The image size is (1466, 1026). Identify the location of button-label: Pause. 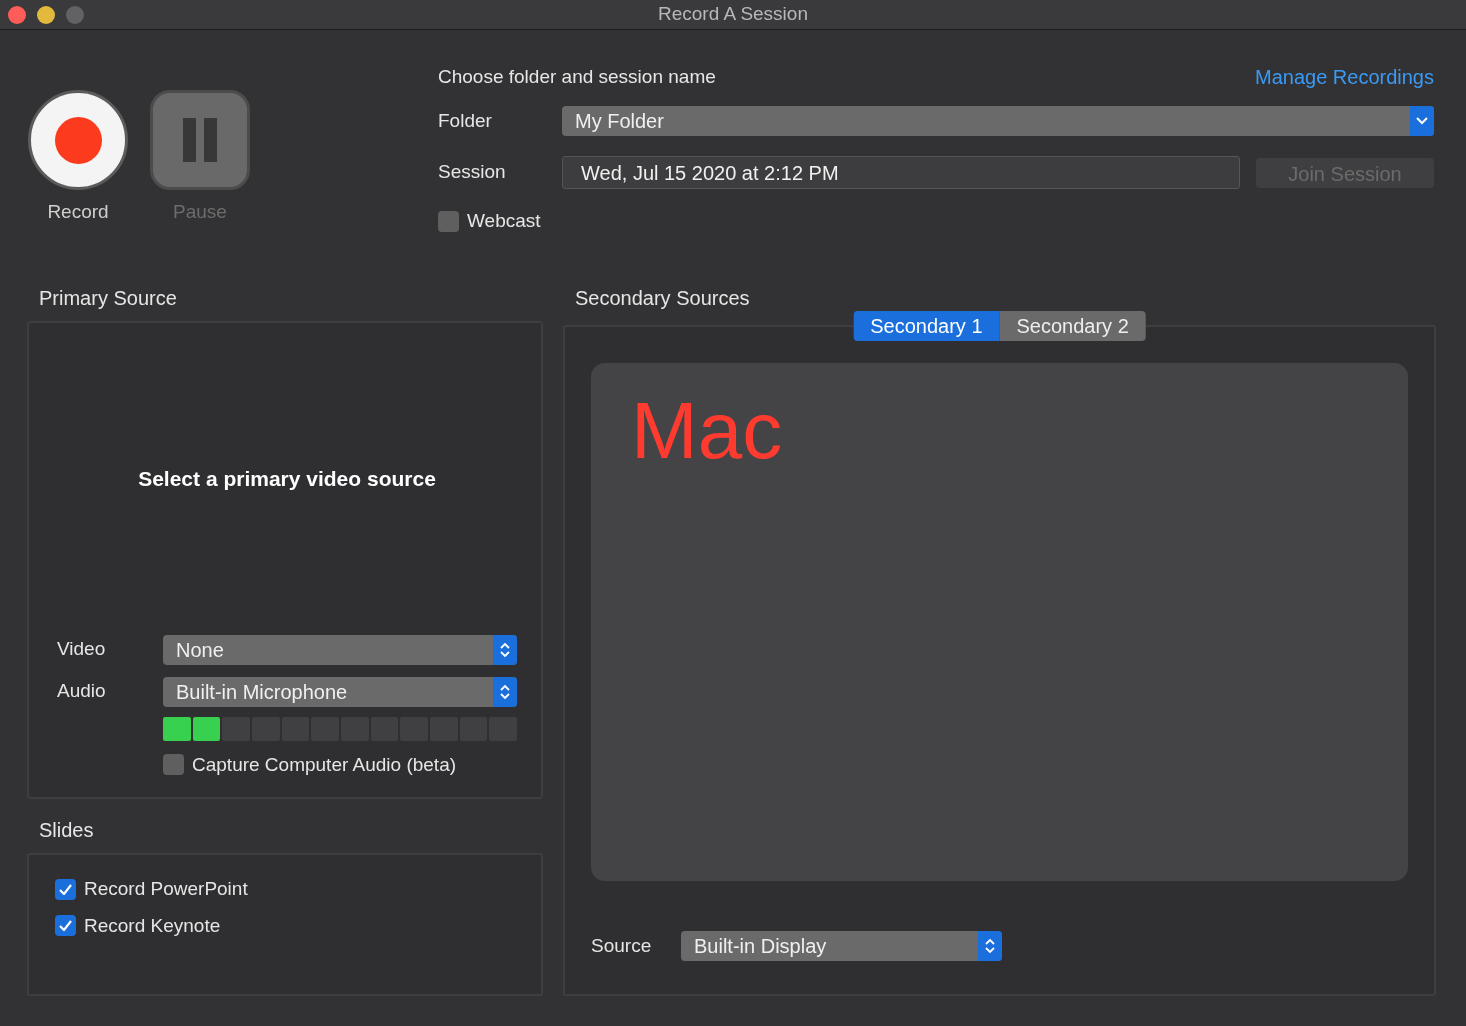
(200, 212).